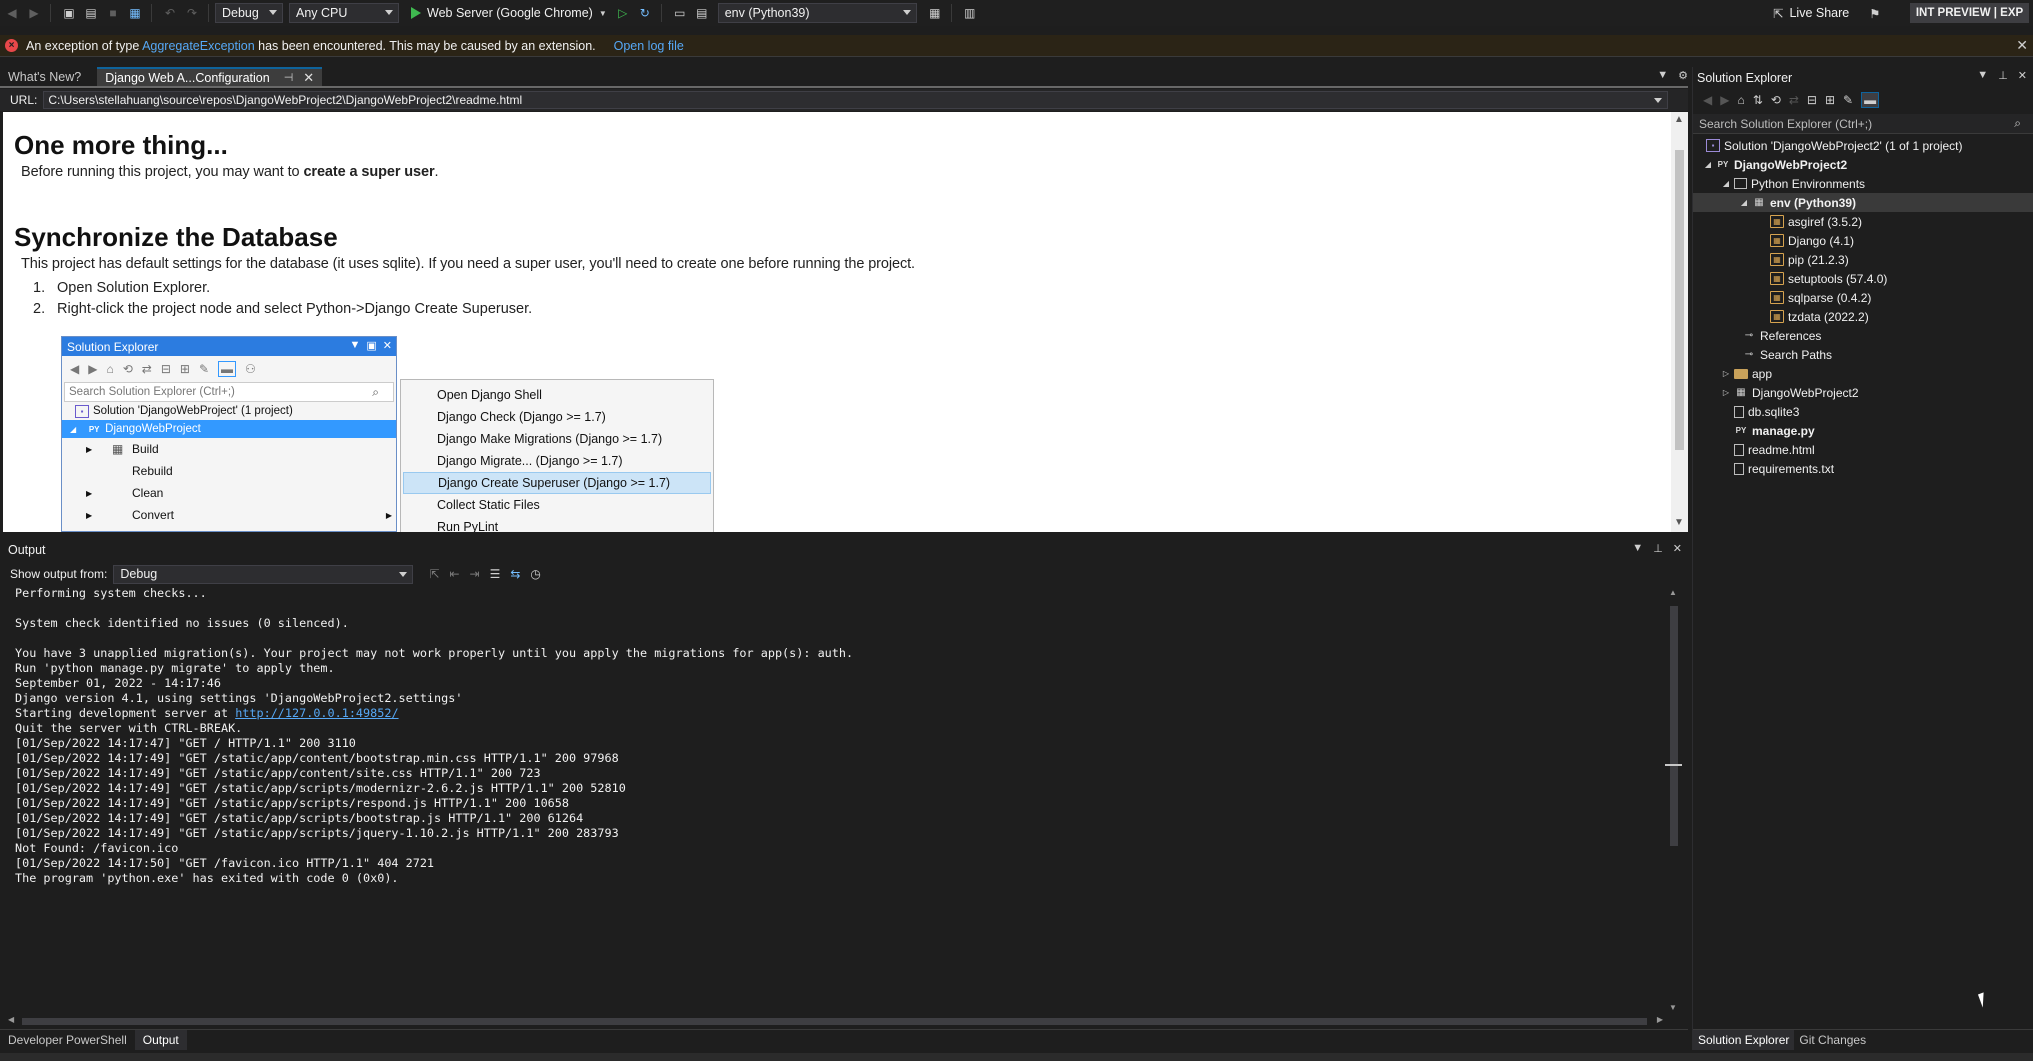 The image size is (2033, 1061). What do you see at coordinates (1863, 335) in the screenshot?
I see `tree-node-references: ⊸ References` at bounding box center [1863, 335].